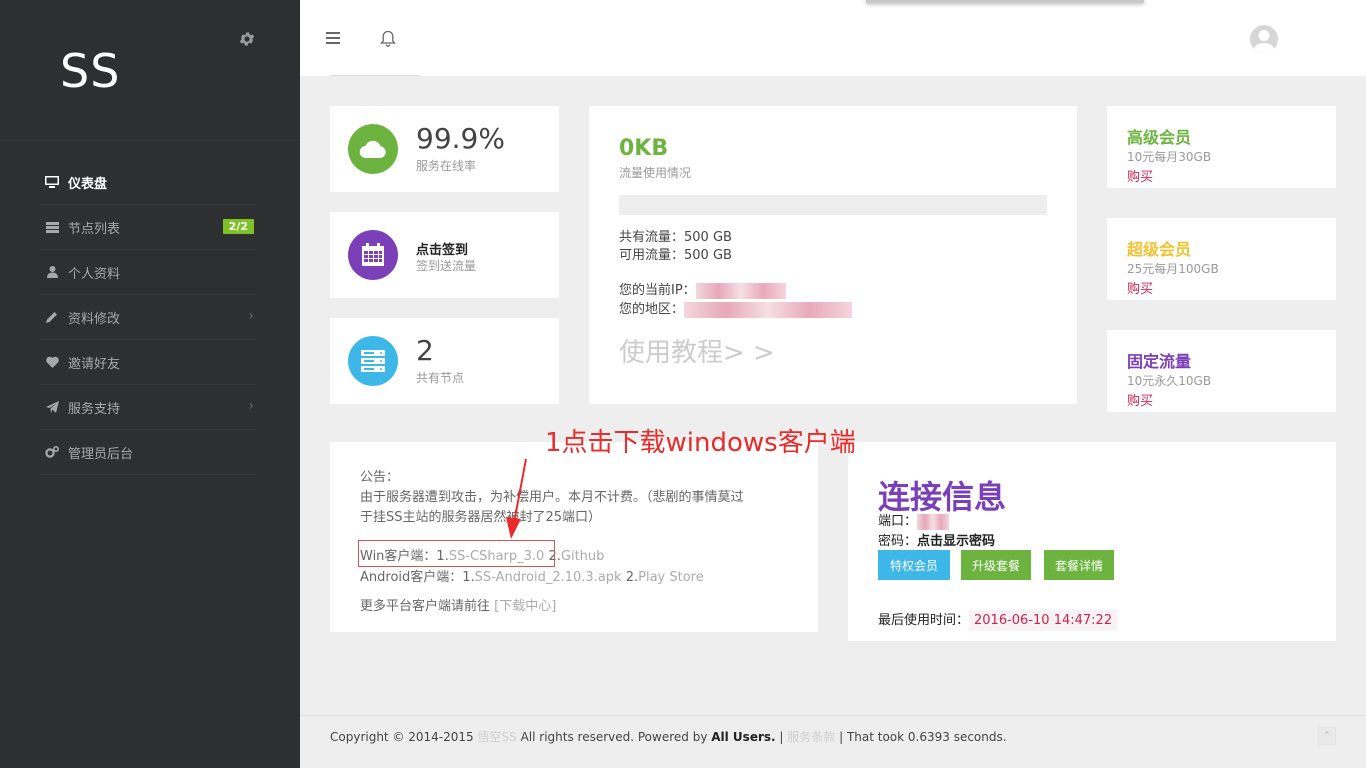 The height and width of the screenshot is (768, 1366). I want to click on nodes-card: 2 共有节点, so click(444, 361).